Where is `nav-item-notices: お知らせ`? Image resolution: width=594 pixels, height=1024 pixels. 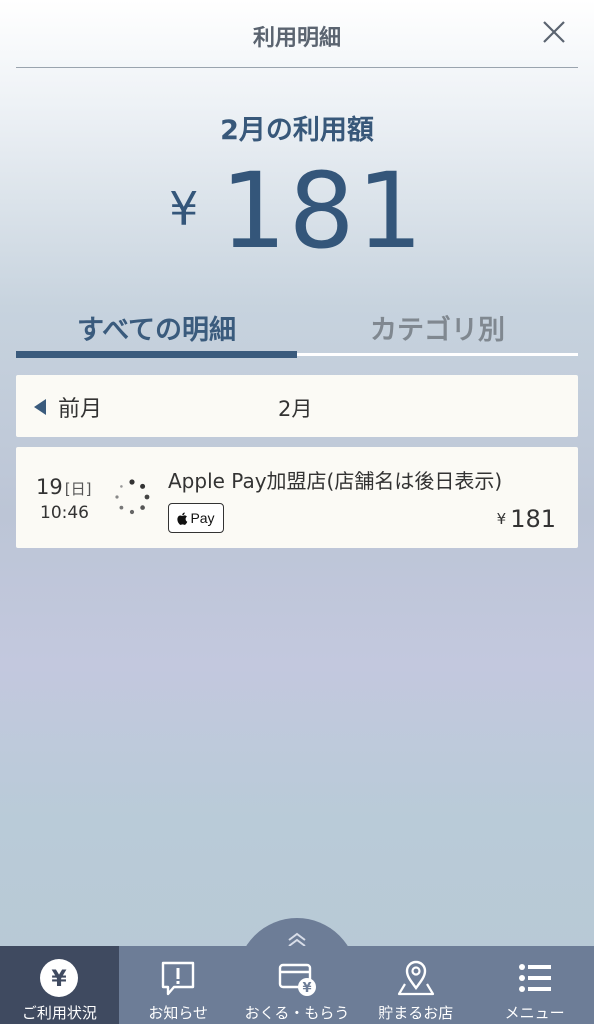 nav-item-notices: お知らせ is located at coordinates (178, 985).